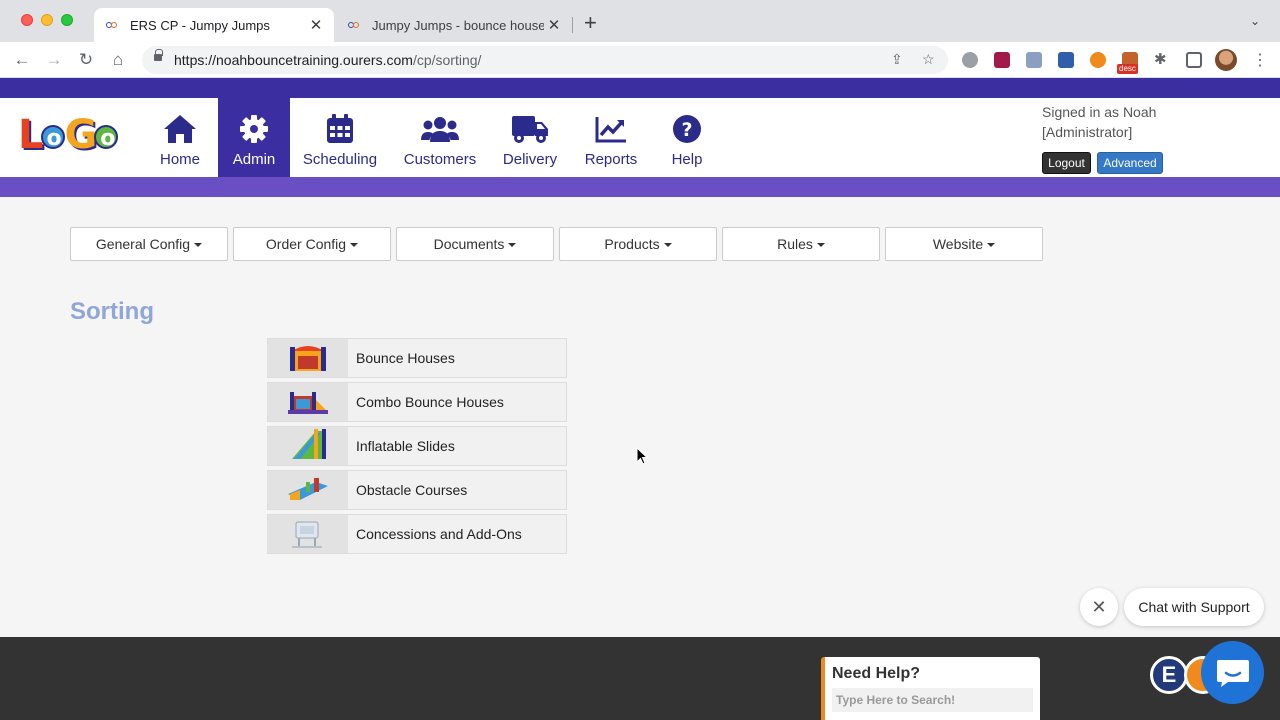 Image resolution: width=1280 pixels, height=720 pixels. What do you see at coordinates (1260, 60) in the screenshot?
I see `browser-menu-icon: ⋮` at bounding box center [1260, 60].